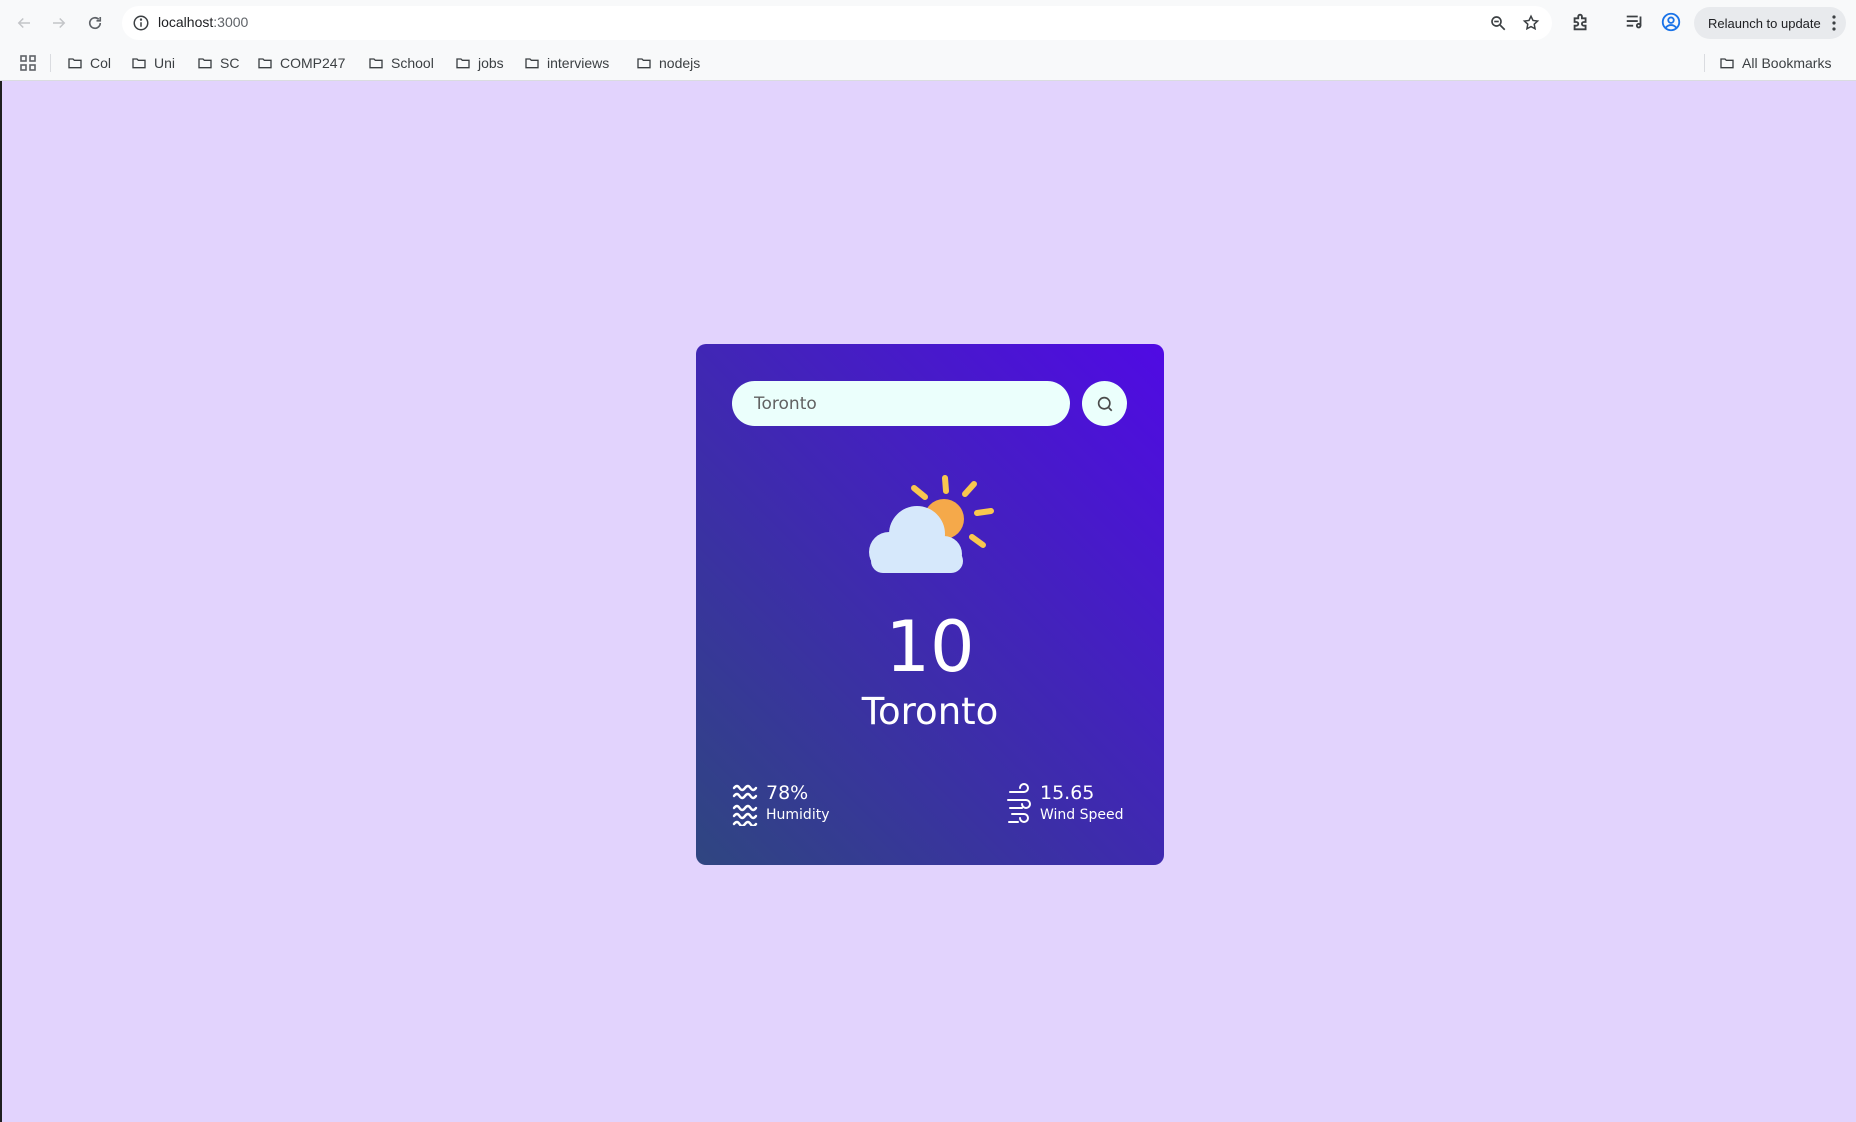 Image resolution: width=1856 pixels, height=1122 pixels. I want to click on url-text: localhost:3000, so click(203, 22).